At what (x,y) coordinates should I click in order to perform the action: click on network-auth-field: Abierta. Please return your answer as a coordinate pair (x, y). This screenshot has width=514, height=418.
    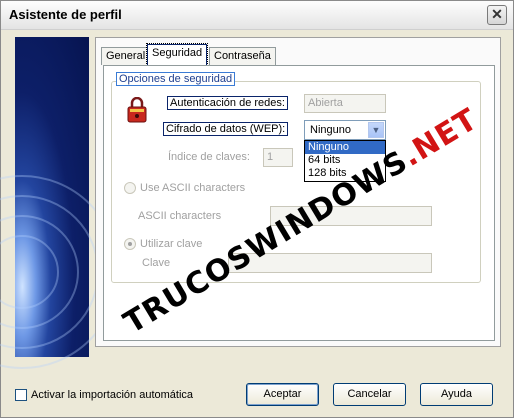
    Looking at the image, I should click on (345, 103).